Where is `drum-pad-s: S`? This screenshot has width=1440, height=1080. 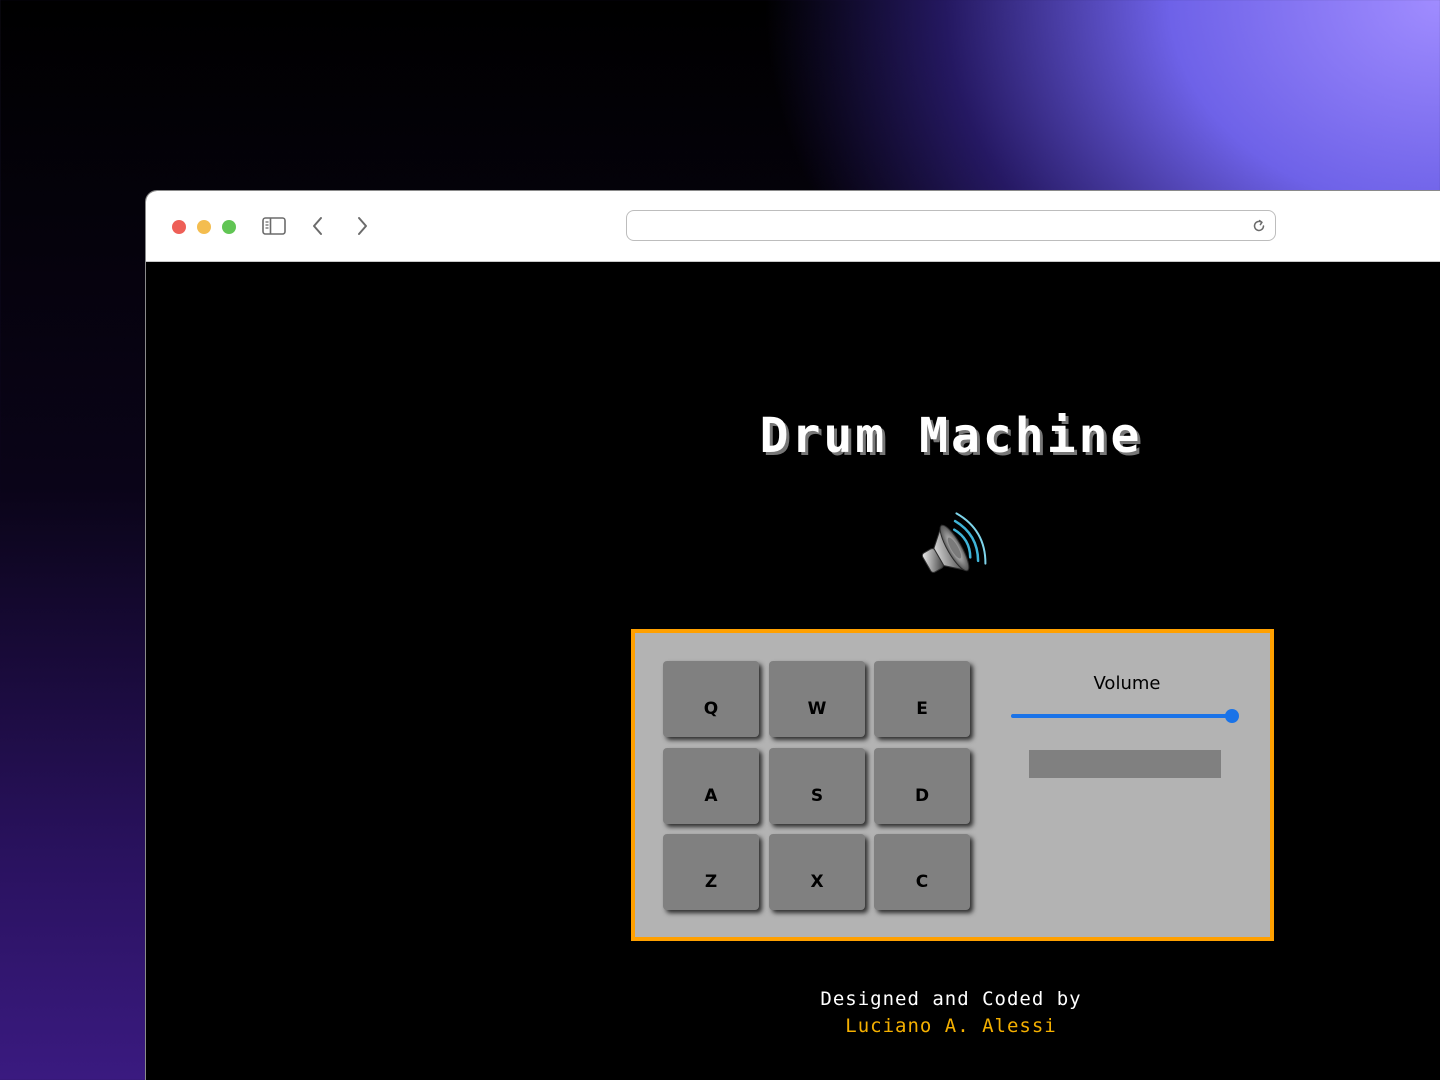
drum-pad-s: S is located at coordinates (817, 786).